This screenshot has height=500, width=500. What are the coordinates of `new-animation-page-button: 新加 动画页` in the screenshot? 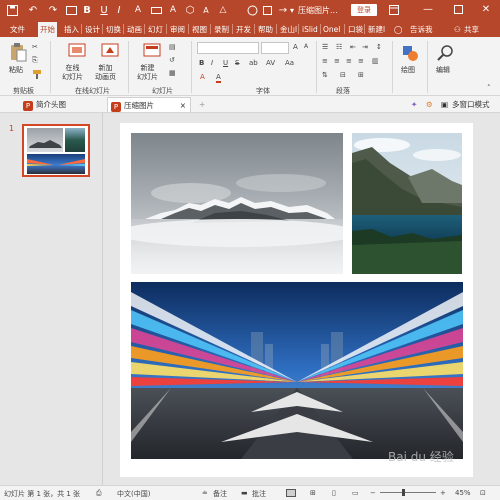 It's located at (105, 73).